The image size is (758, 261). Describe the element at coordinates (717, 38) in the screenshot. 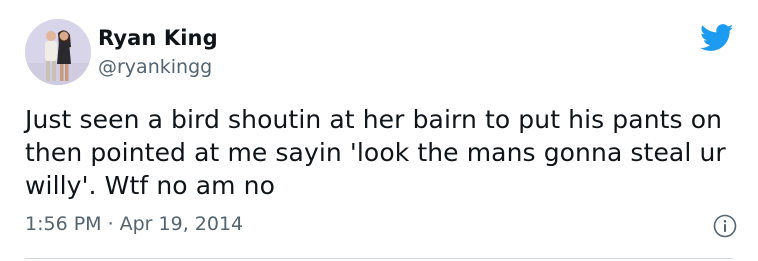

I see `twitter-bird-icon` at that location.